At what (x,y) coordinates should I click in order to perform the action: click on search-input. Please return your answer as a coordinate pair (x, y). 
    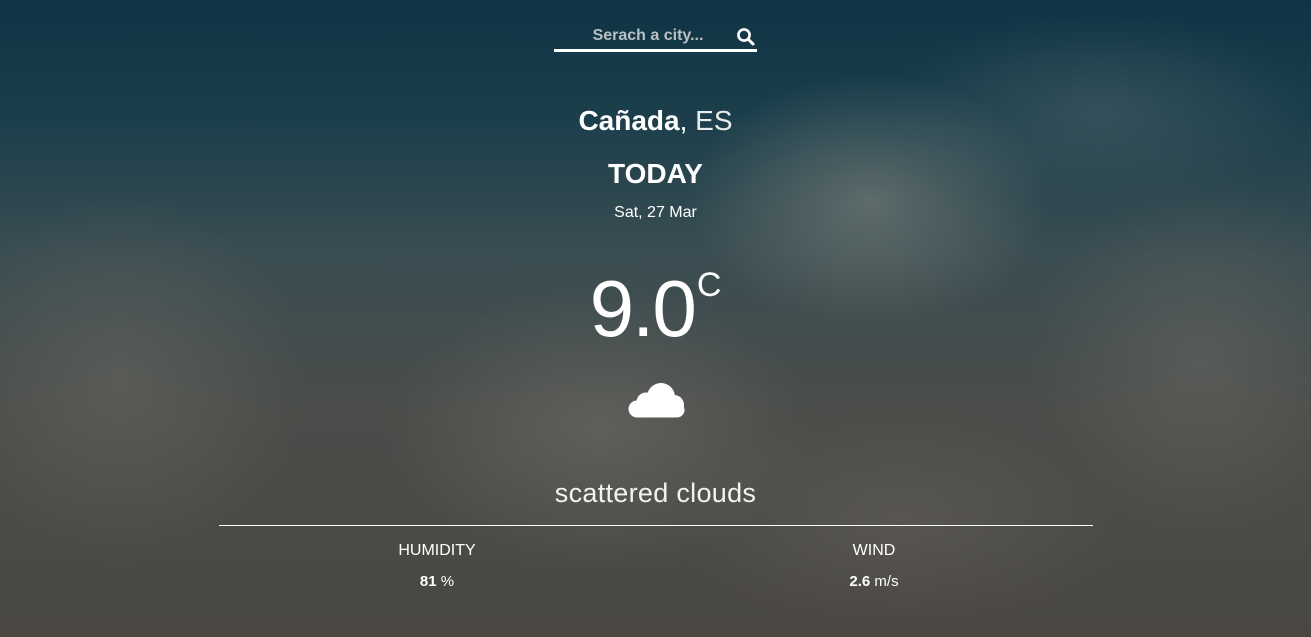
    Looking at the image, I should click on (644, 36).